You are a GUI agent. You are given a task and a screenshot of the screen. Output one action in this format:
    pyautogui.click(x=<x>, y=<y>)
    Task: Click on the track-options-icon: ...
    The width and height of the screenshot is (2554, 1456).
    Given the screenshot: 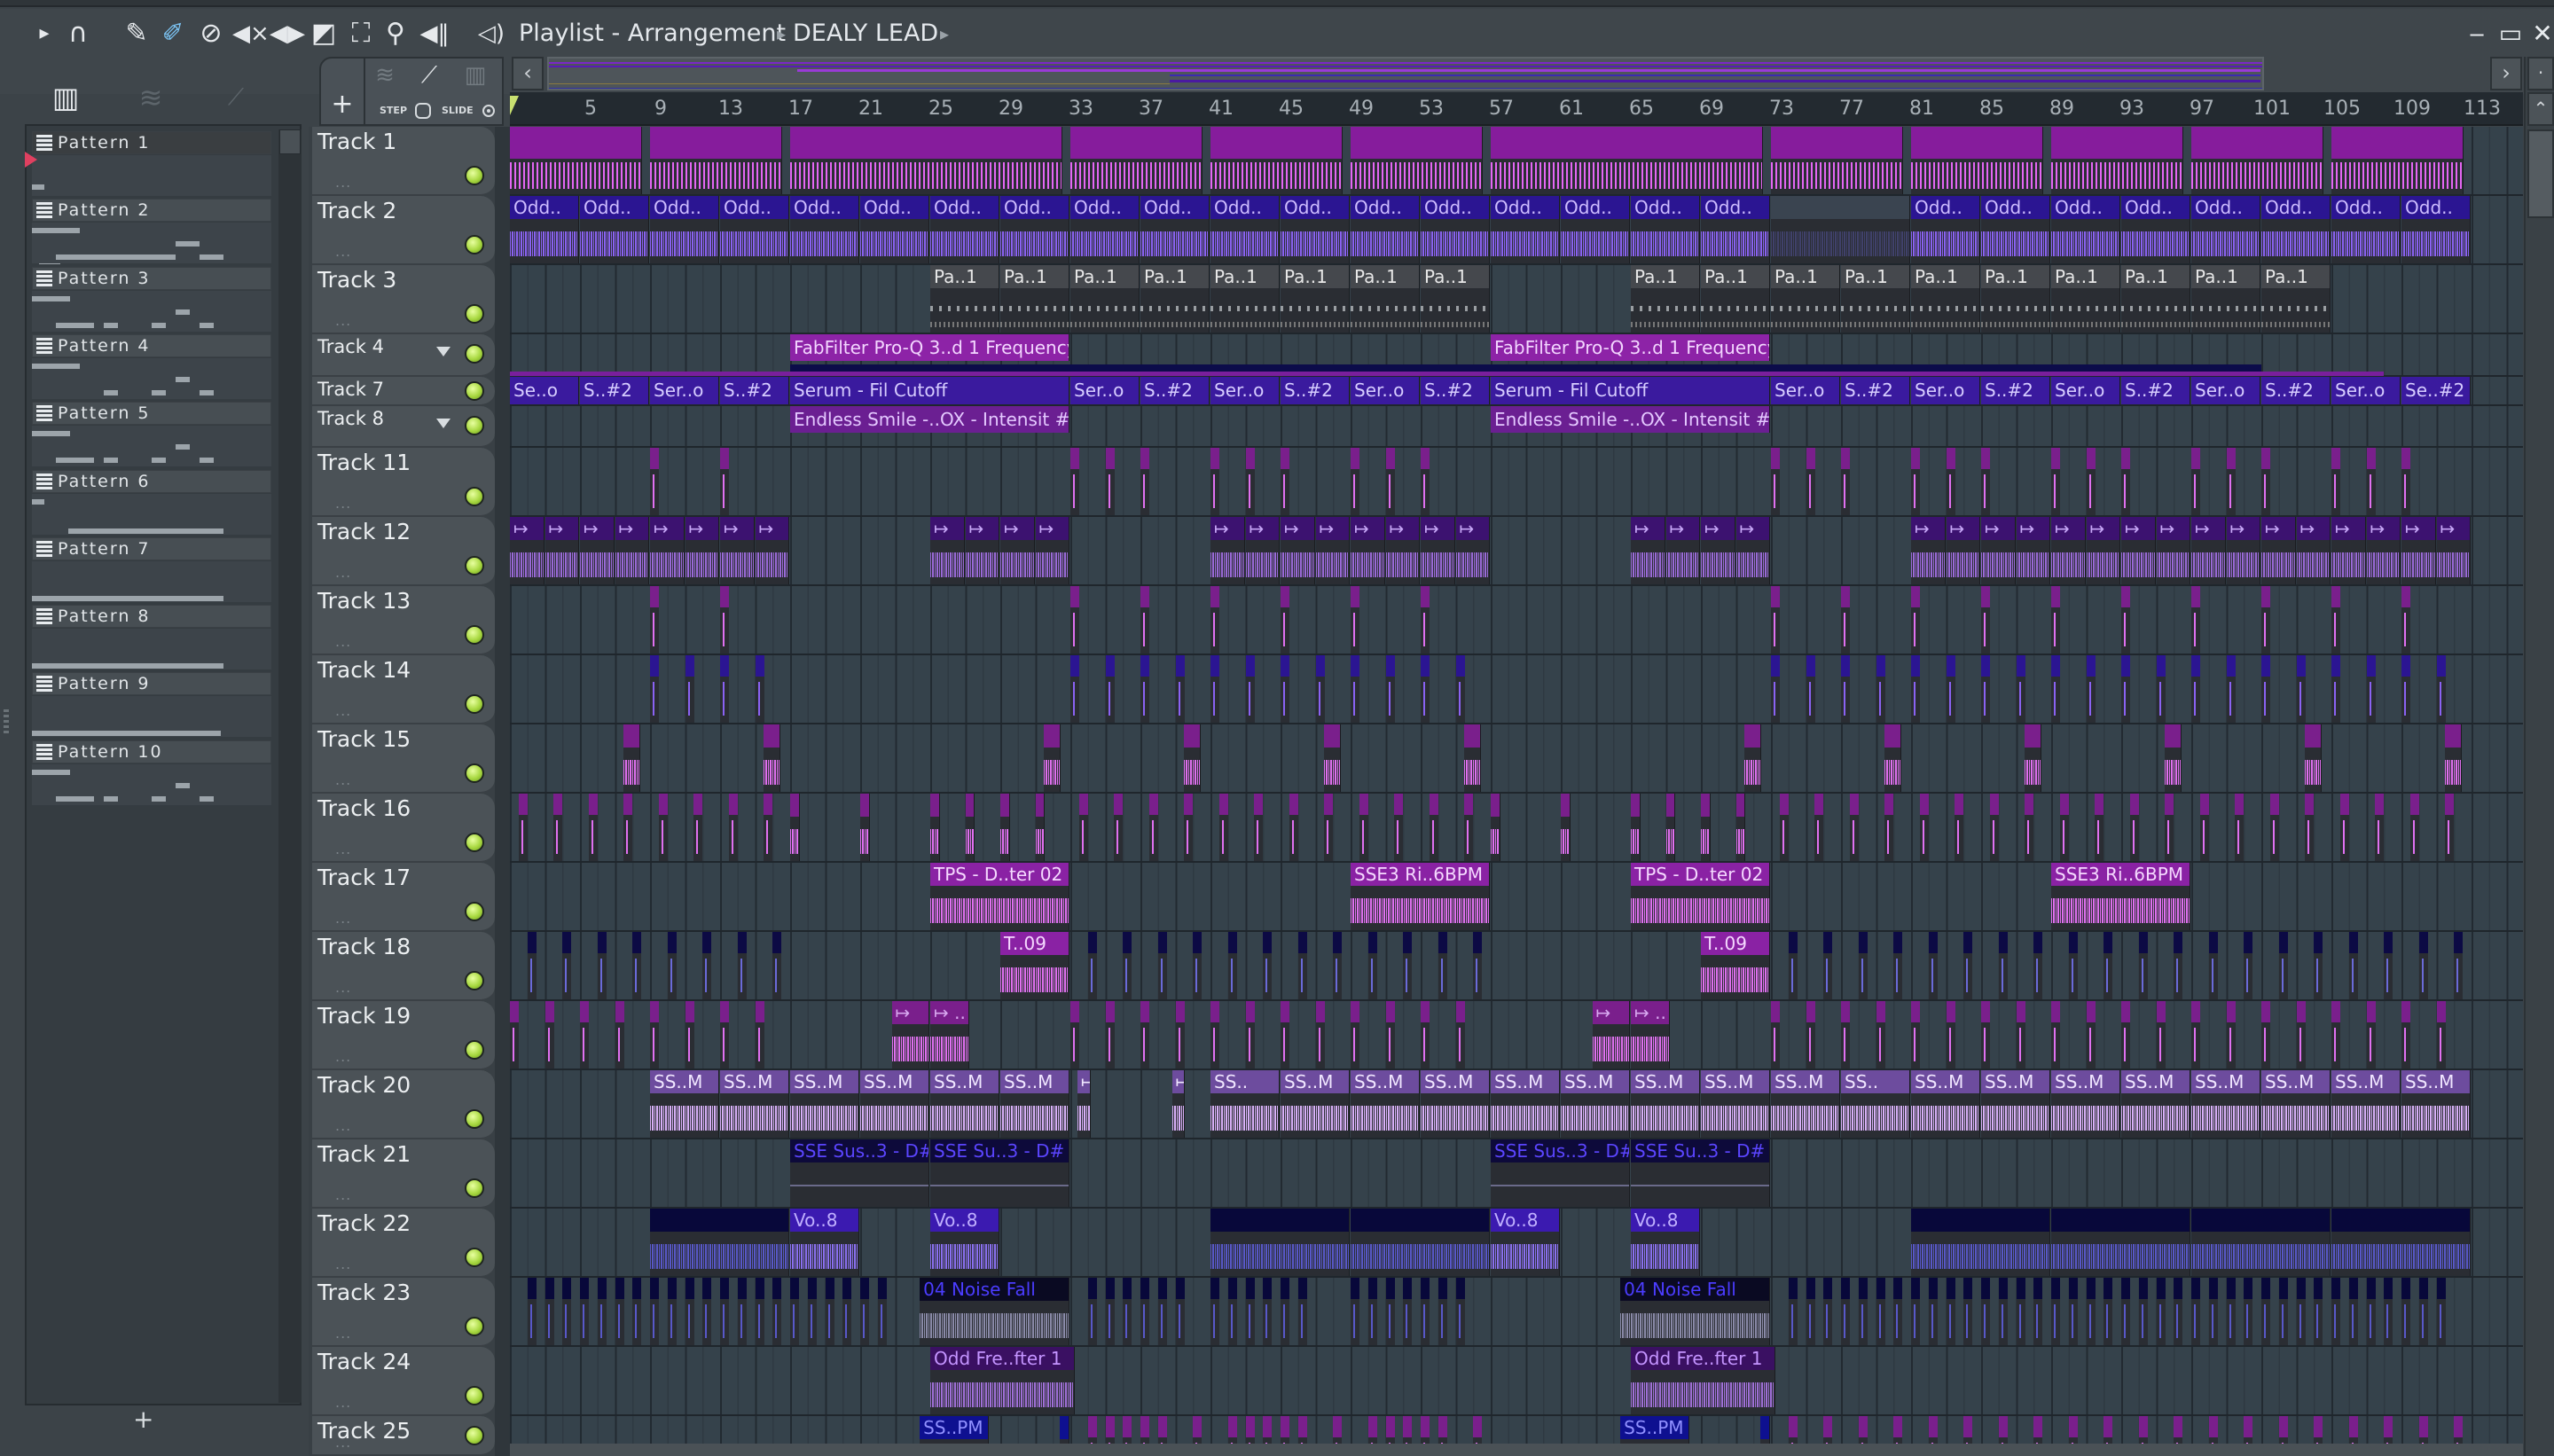 What is the action you would take?
    pyautogui.click(x=343, y=182)
    